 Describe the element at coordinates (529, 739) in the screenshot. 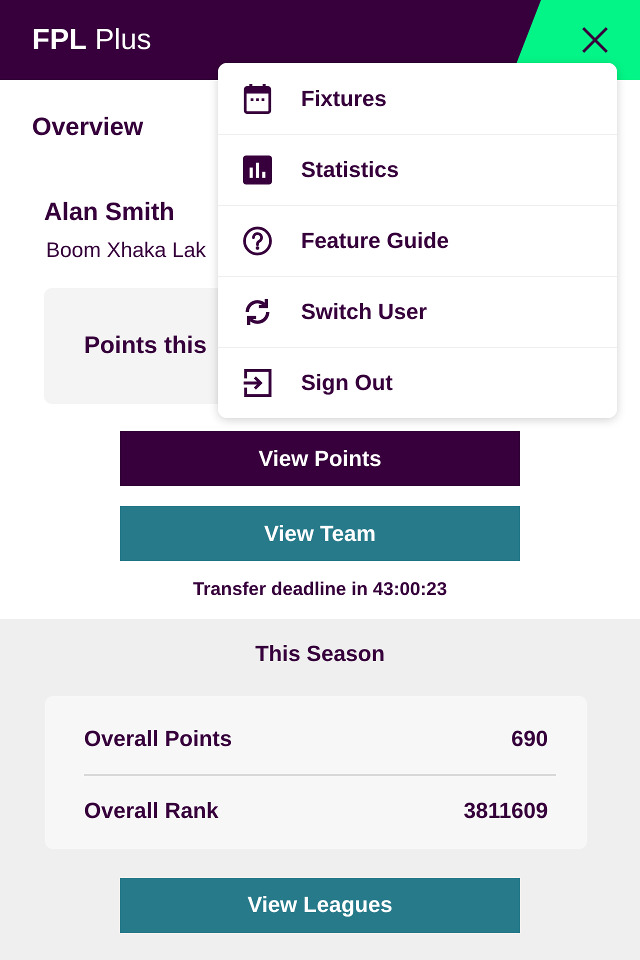

I see `stat-value: 690` at that location.